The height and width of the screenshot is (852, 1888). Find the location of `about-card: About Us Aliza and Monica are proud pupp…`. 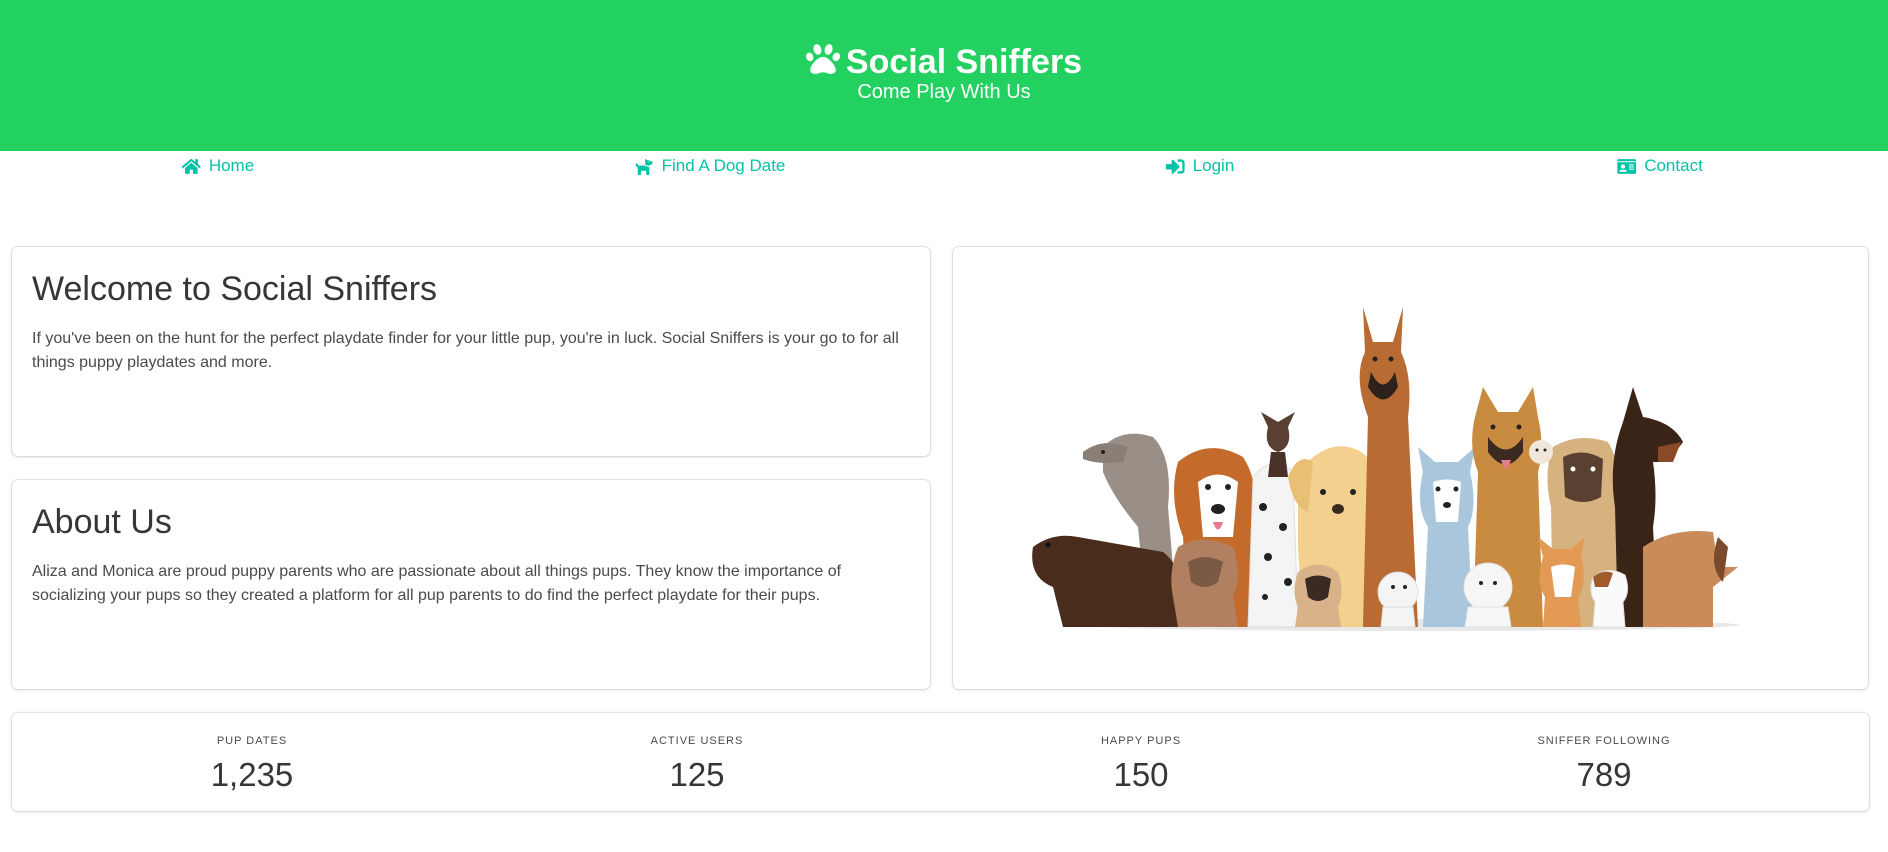

about-card: About Us Aliza and Monica are proud pupp… is located at coordinates (471, 584).